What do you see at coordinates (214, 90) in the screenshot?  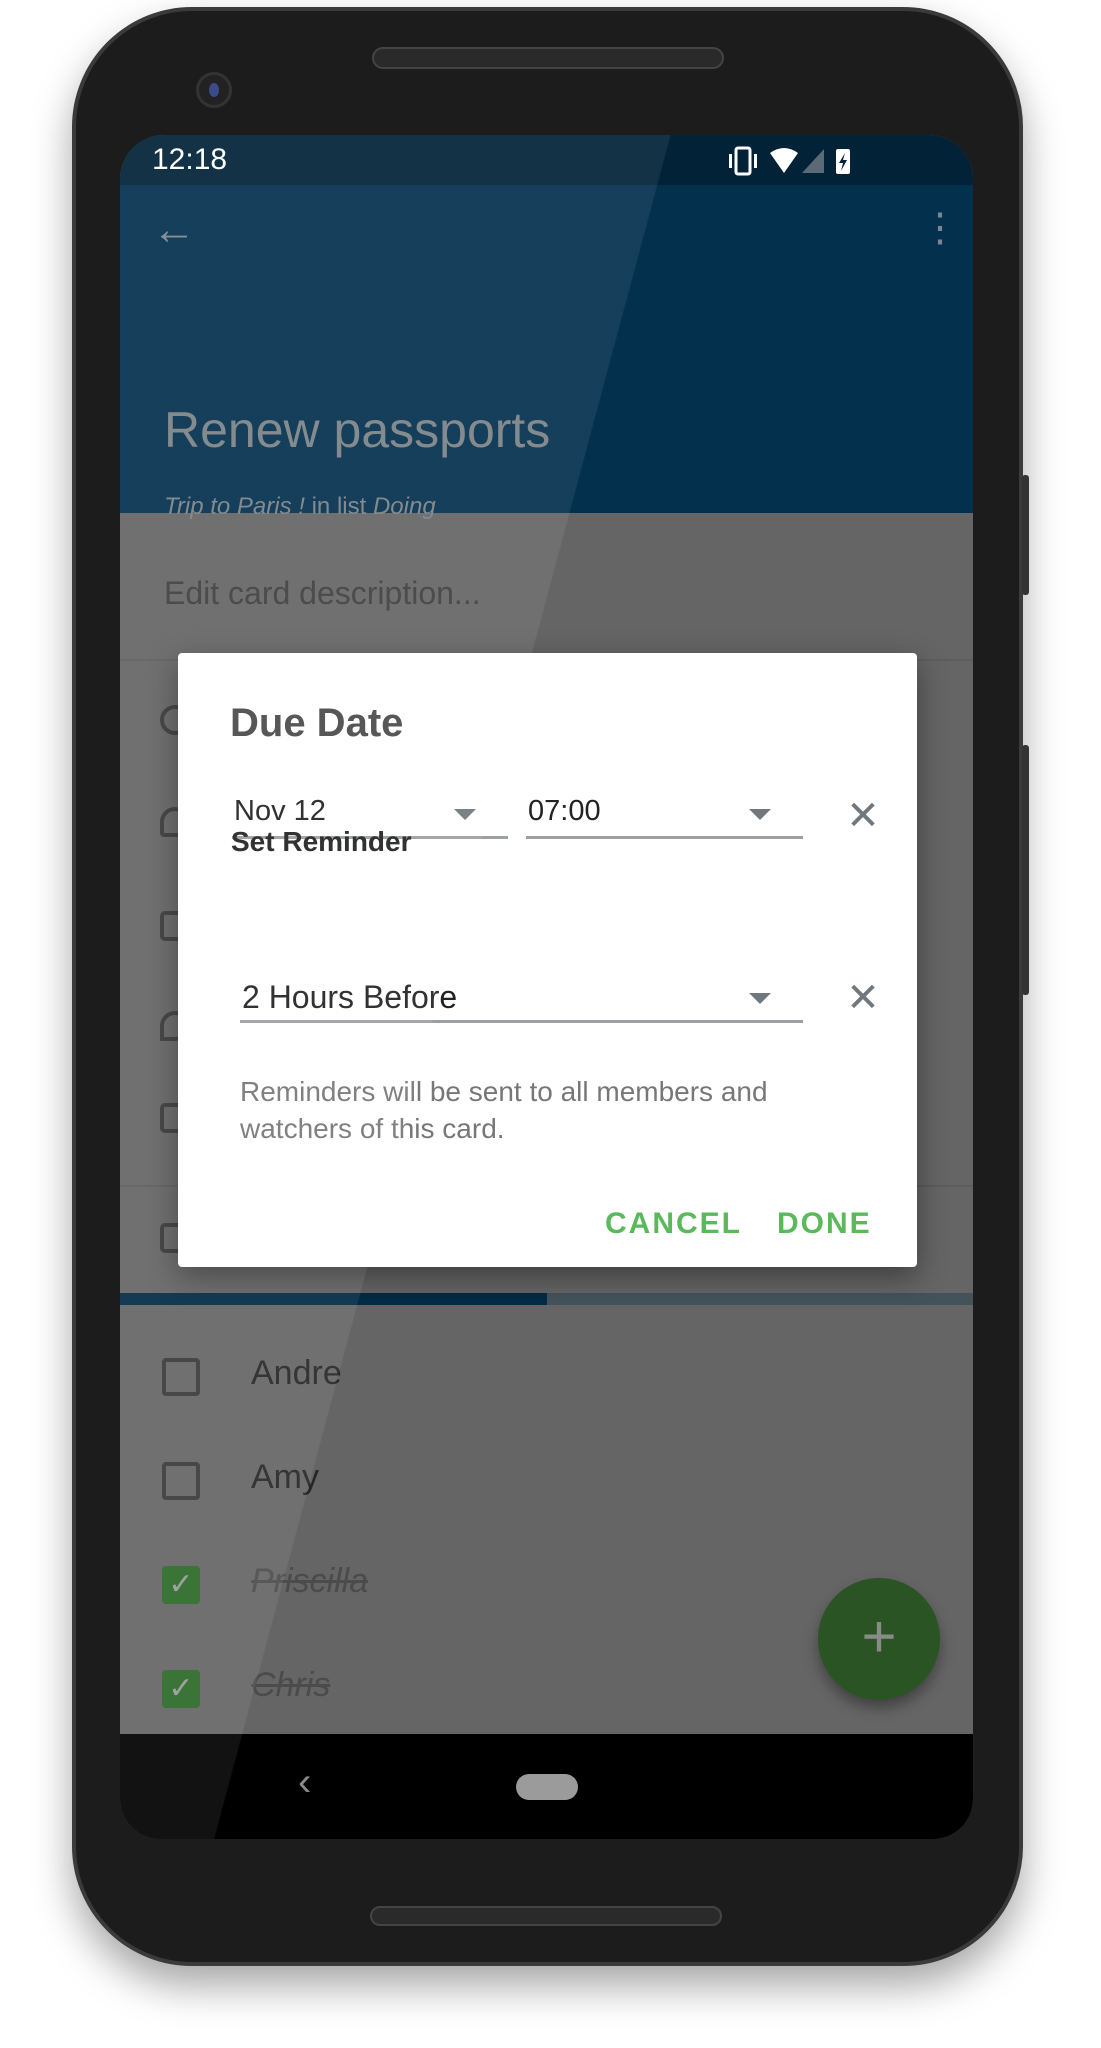 I see `front-camera` at bounding box center [214, 90].